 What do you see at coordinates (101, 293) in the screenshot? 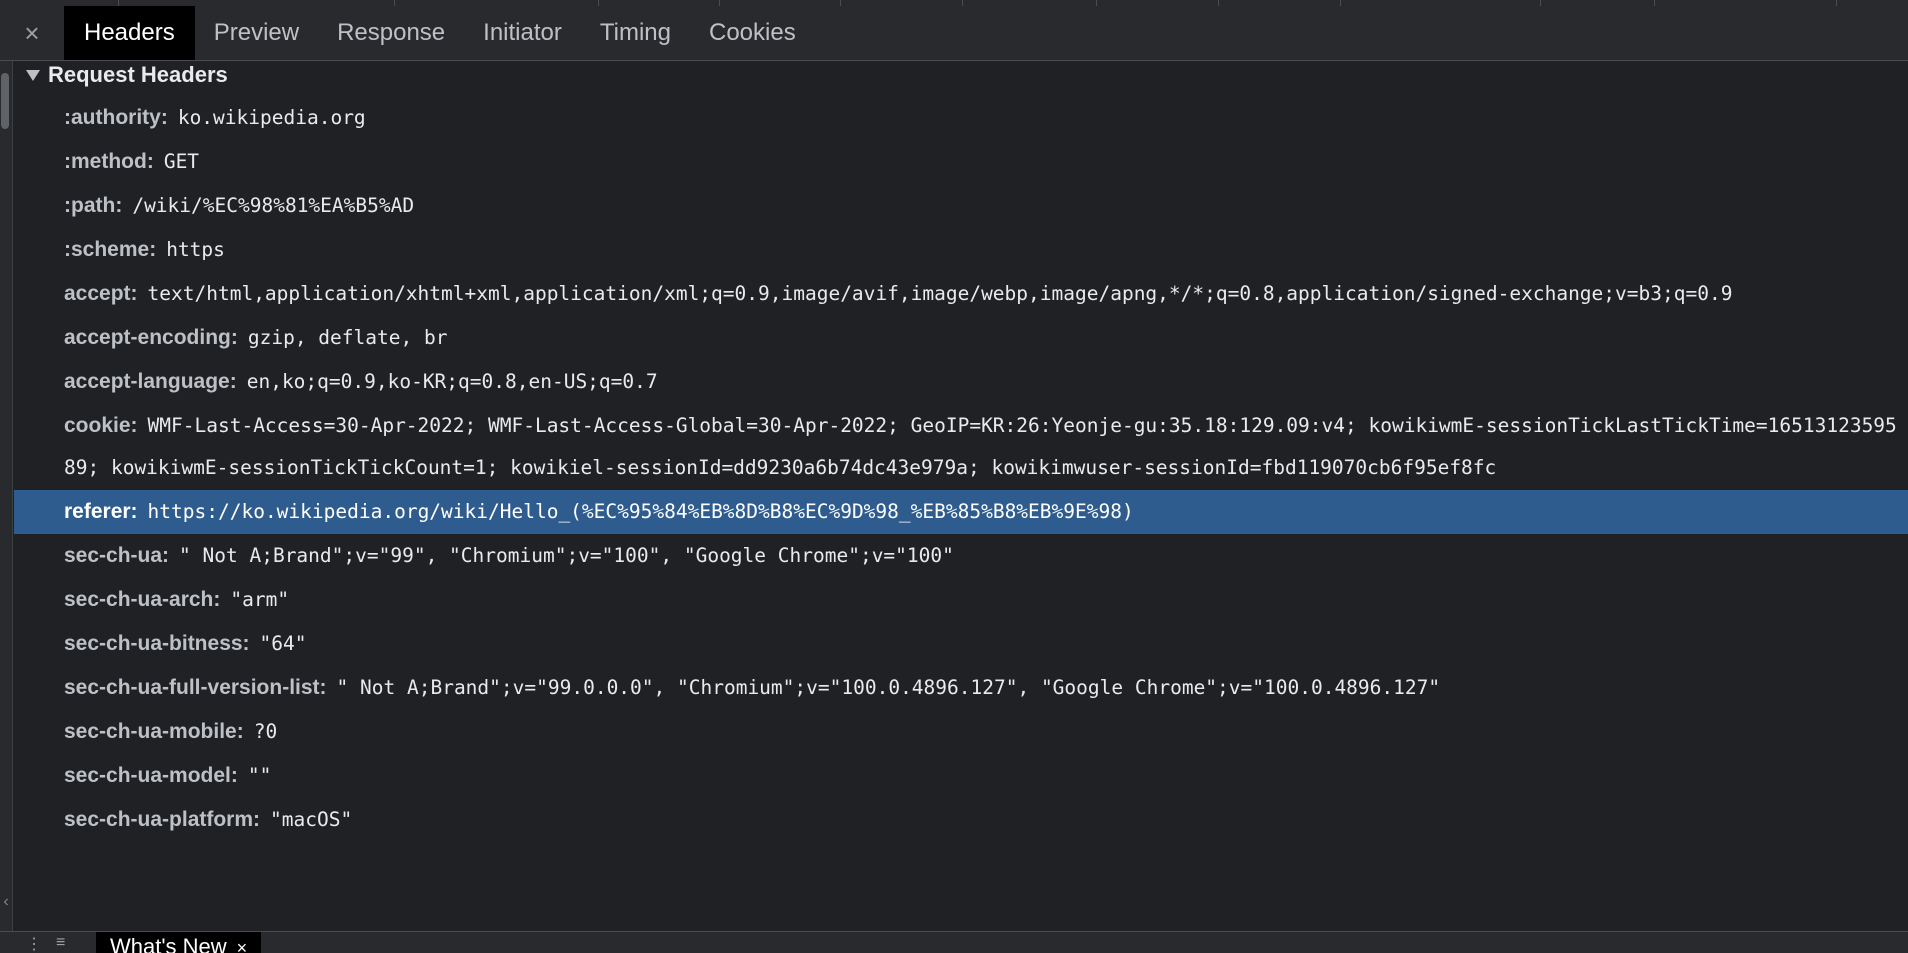
I see `header-name: accept:` at bounding box center [101, 293].